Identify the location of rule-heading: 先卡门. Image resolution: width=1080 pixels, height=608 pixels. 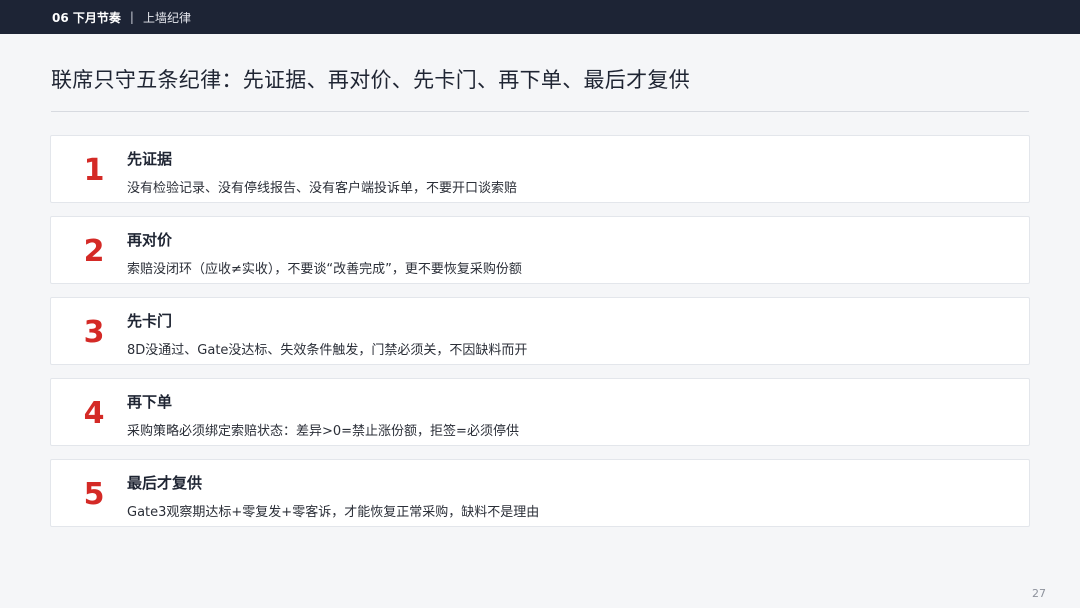
(150, 321).